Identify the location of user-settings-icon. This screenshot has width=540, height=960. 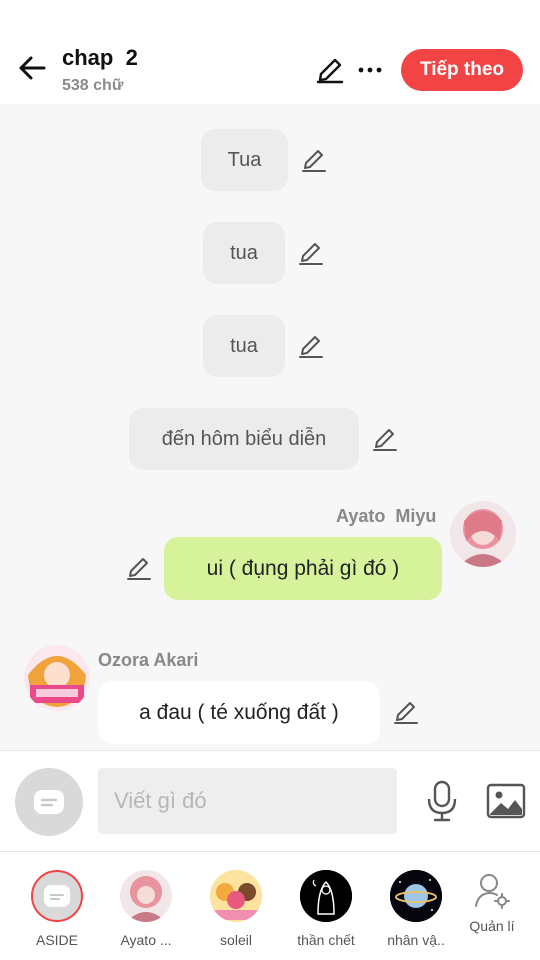
(492, 891).